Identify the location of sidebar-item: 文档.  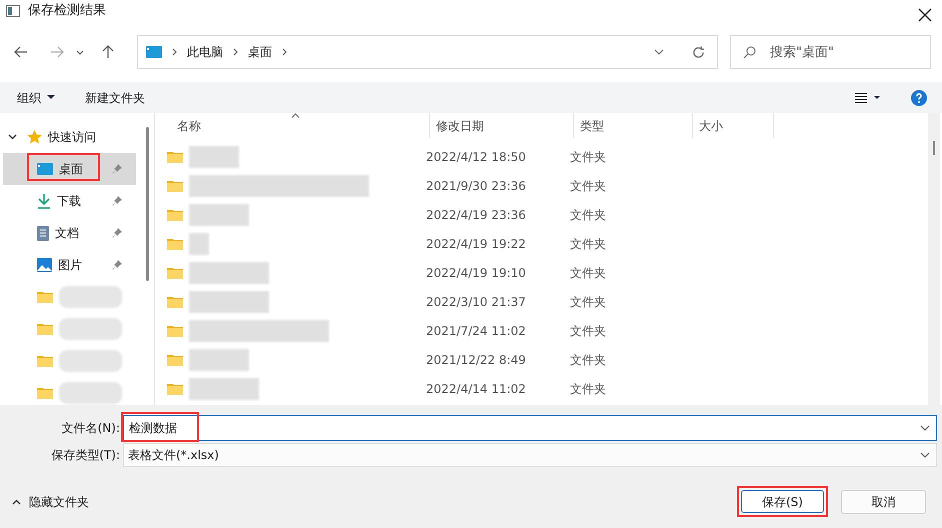
(67, 233).